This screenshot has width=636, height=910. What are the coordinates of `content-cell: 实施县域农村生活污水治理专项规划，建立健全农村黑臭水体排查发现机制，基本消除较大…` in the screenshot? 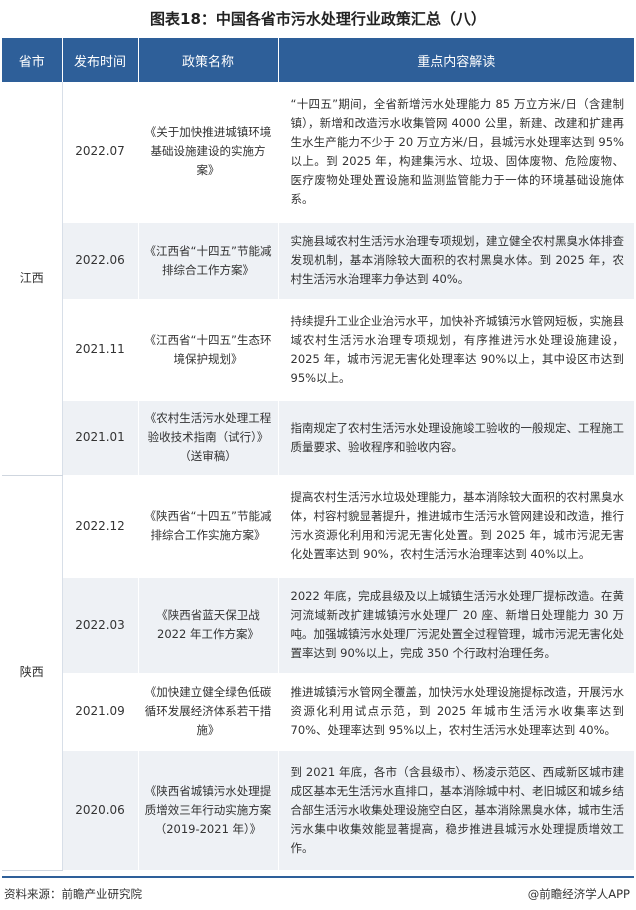 It's located at (456, 261).